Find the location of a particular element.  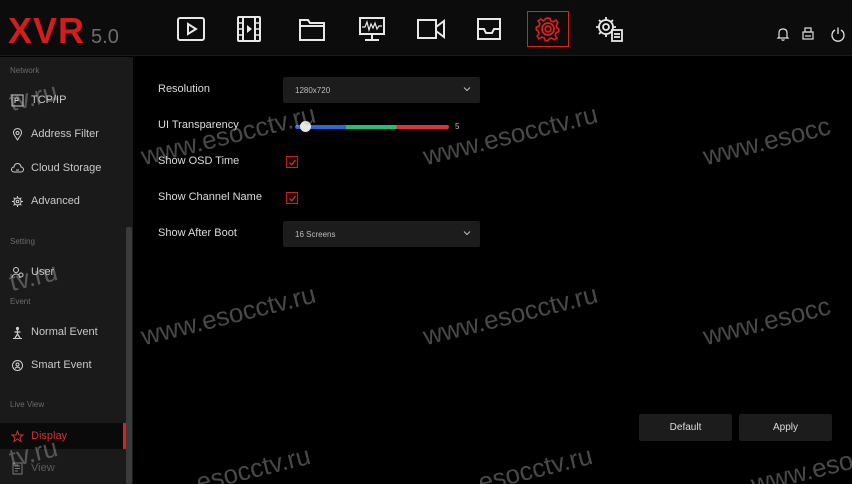

show-osd-time-label: Show OSD Time is located at coordinates (199, 161).